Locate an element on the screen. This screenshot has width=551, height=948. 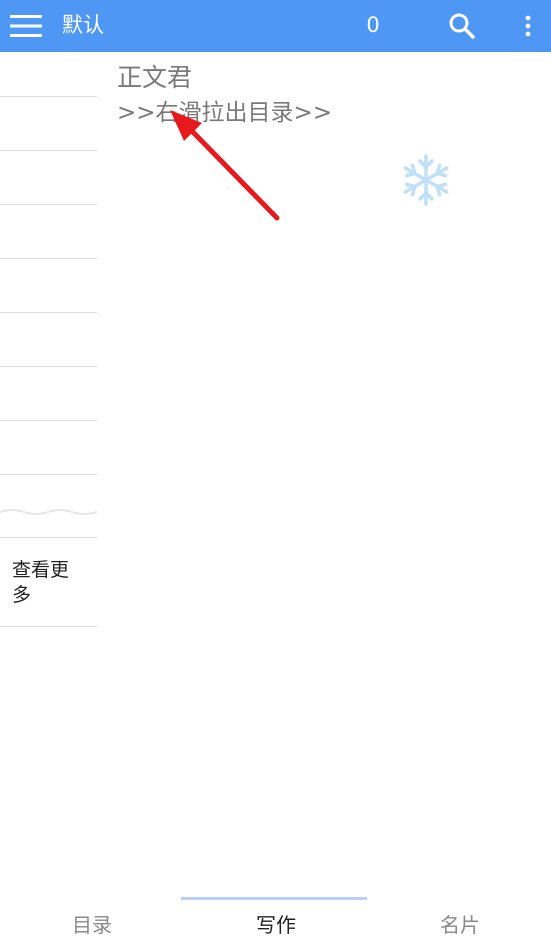
search-button is located at coordinates (462, 26).